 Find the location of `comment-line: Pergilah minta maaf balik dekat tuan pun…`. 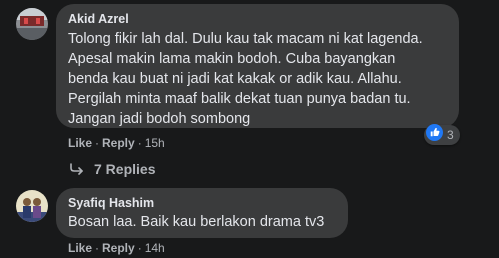

comment-line: Pergilah minta maaf balik dekat tuan pun… is located at coordinates (239, 99).